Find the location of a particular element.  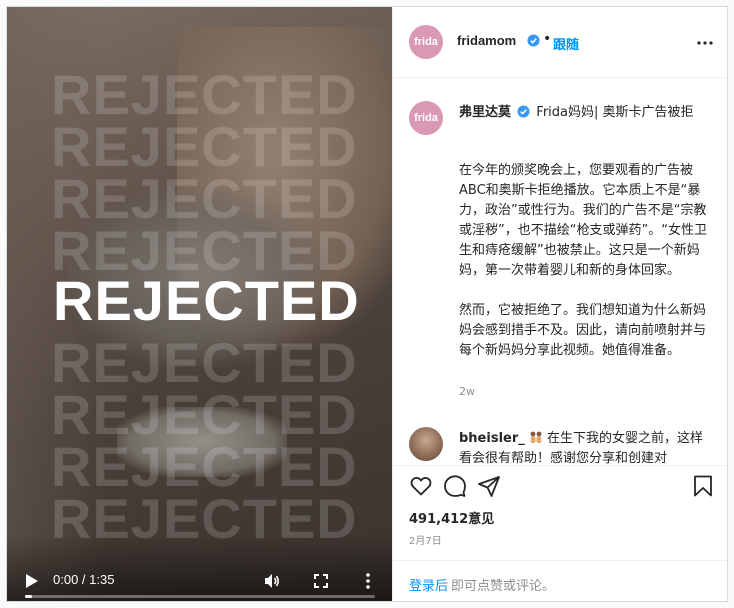

comment-text: bheisler_ 在生下我的女婴之前，这样看会很有帮助！感谢您分享和创建对 is located at coordinates (587, 447).